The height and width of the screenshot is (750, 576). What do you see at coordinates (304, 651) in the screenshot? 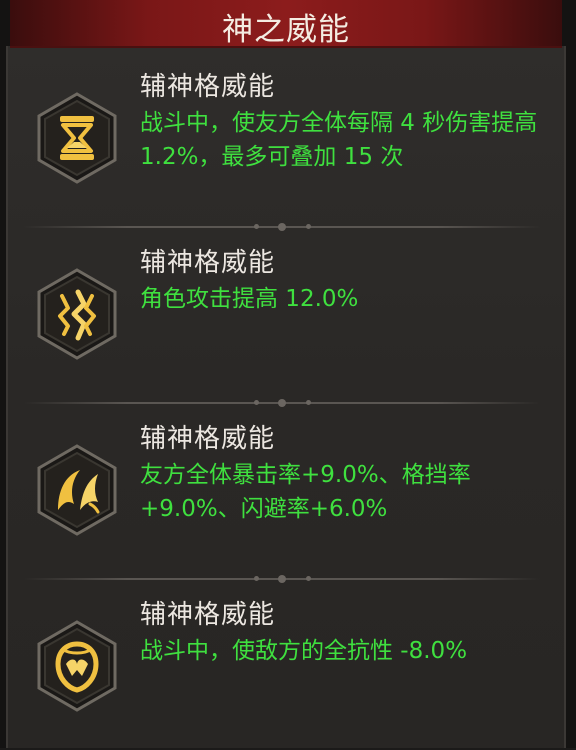
I see `skill-description: 战斗中，使敌方的全抗性 -8.0%` at bounding box center [304, 651].